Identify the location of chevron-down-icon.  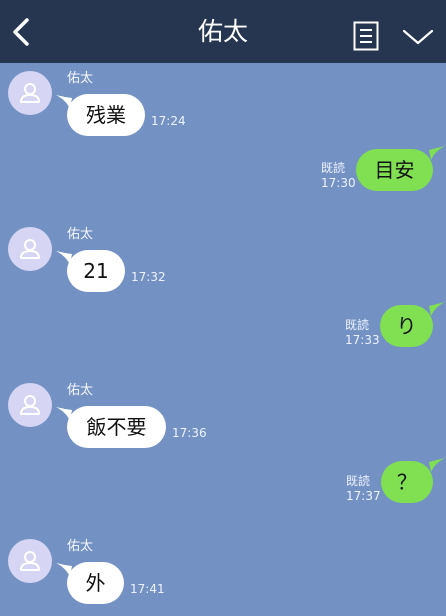
(418, 37).